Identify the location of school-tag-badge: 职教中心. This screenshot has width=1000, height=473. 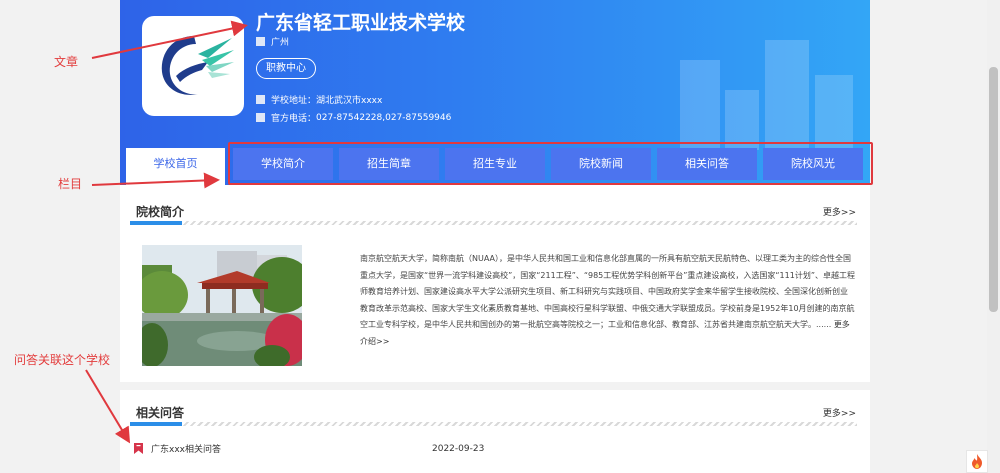
(286, 68).